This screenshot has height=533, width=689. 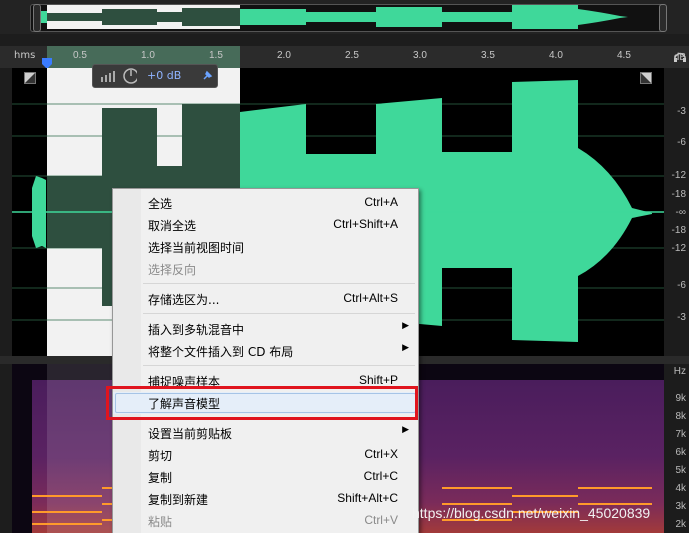 I want to click on gain-hud: +0 dB, so click(x=155, y=76).